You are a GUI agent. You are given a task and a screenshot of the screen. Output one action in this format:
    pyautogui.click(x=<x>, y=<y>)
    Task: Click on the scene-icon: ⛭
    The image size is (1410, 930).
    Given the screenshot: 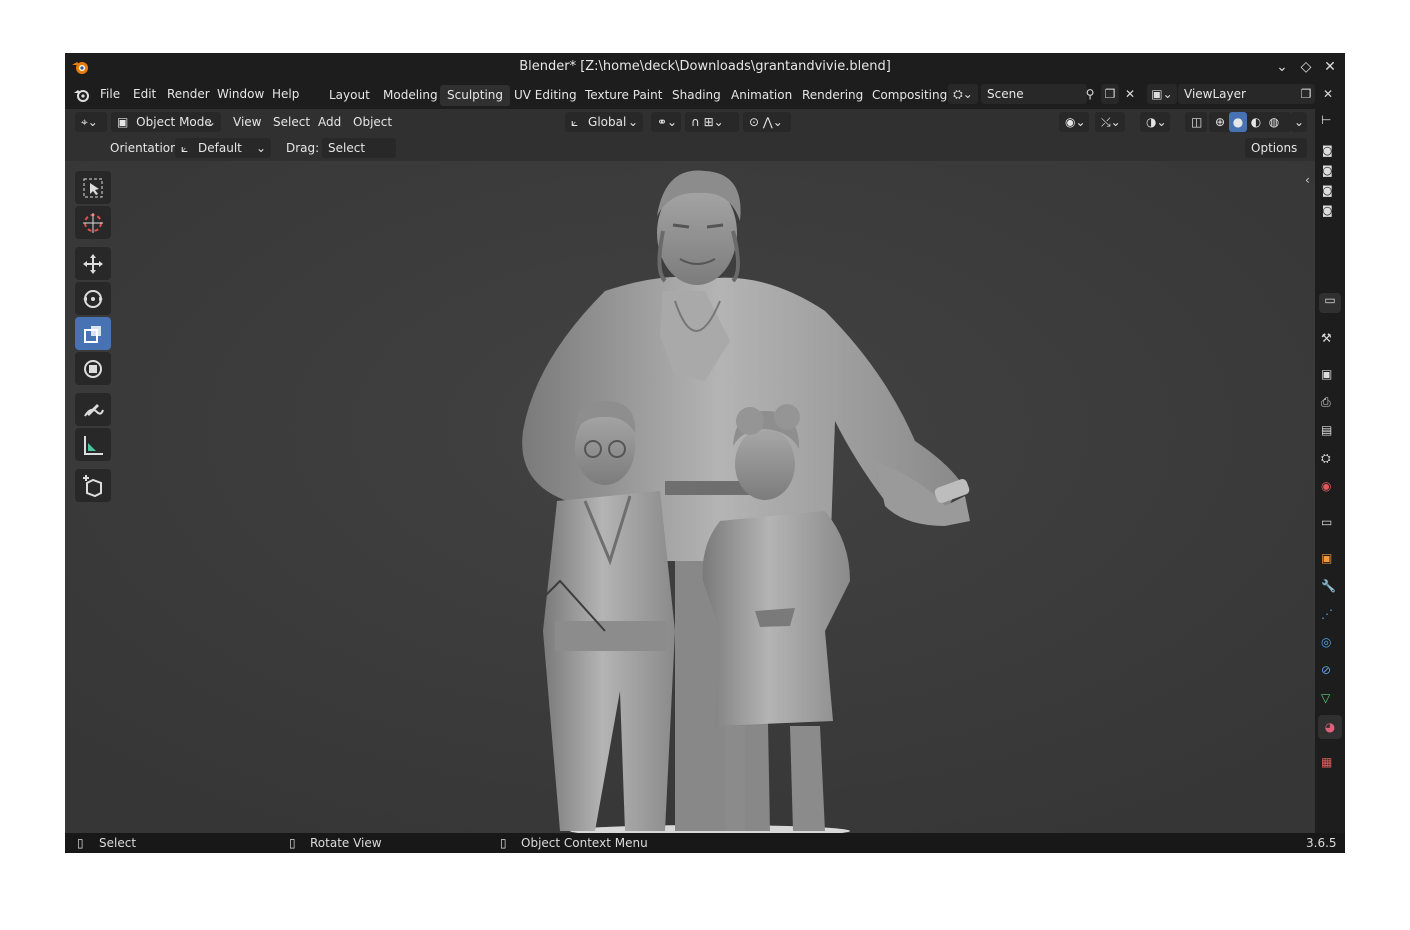 What is the action you would take?
    pyautogui.click(x=1330, y=460)
    